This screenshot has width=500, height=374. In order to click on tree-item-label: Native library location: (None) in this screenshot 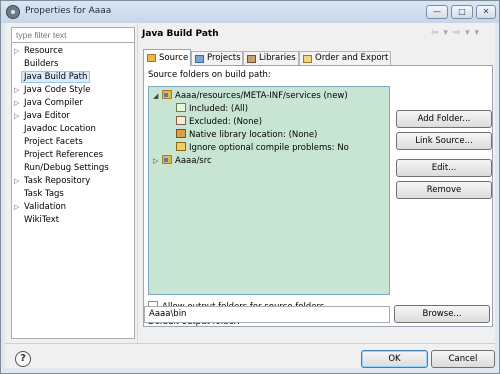, I will do `click(253, 135)`.